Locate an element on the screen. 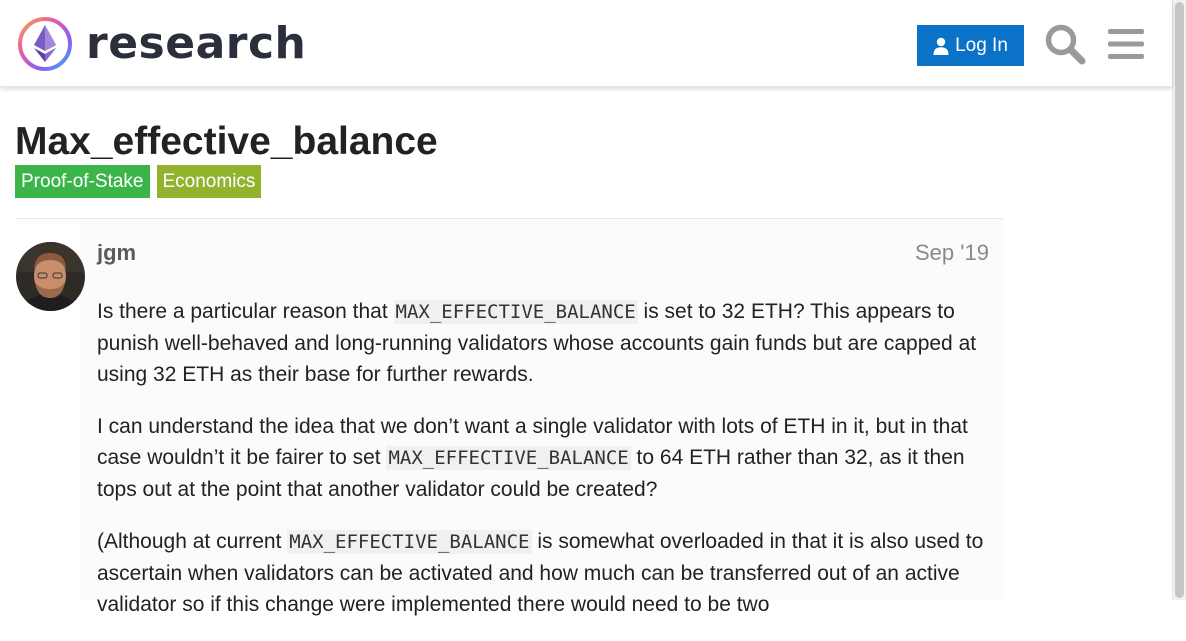  site-logo: research is located at coordinates (161, 44).